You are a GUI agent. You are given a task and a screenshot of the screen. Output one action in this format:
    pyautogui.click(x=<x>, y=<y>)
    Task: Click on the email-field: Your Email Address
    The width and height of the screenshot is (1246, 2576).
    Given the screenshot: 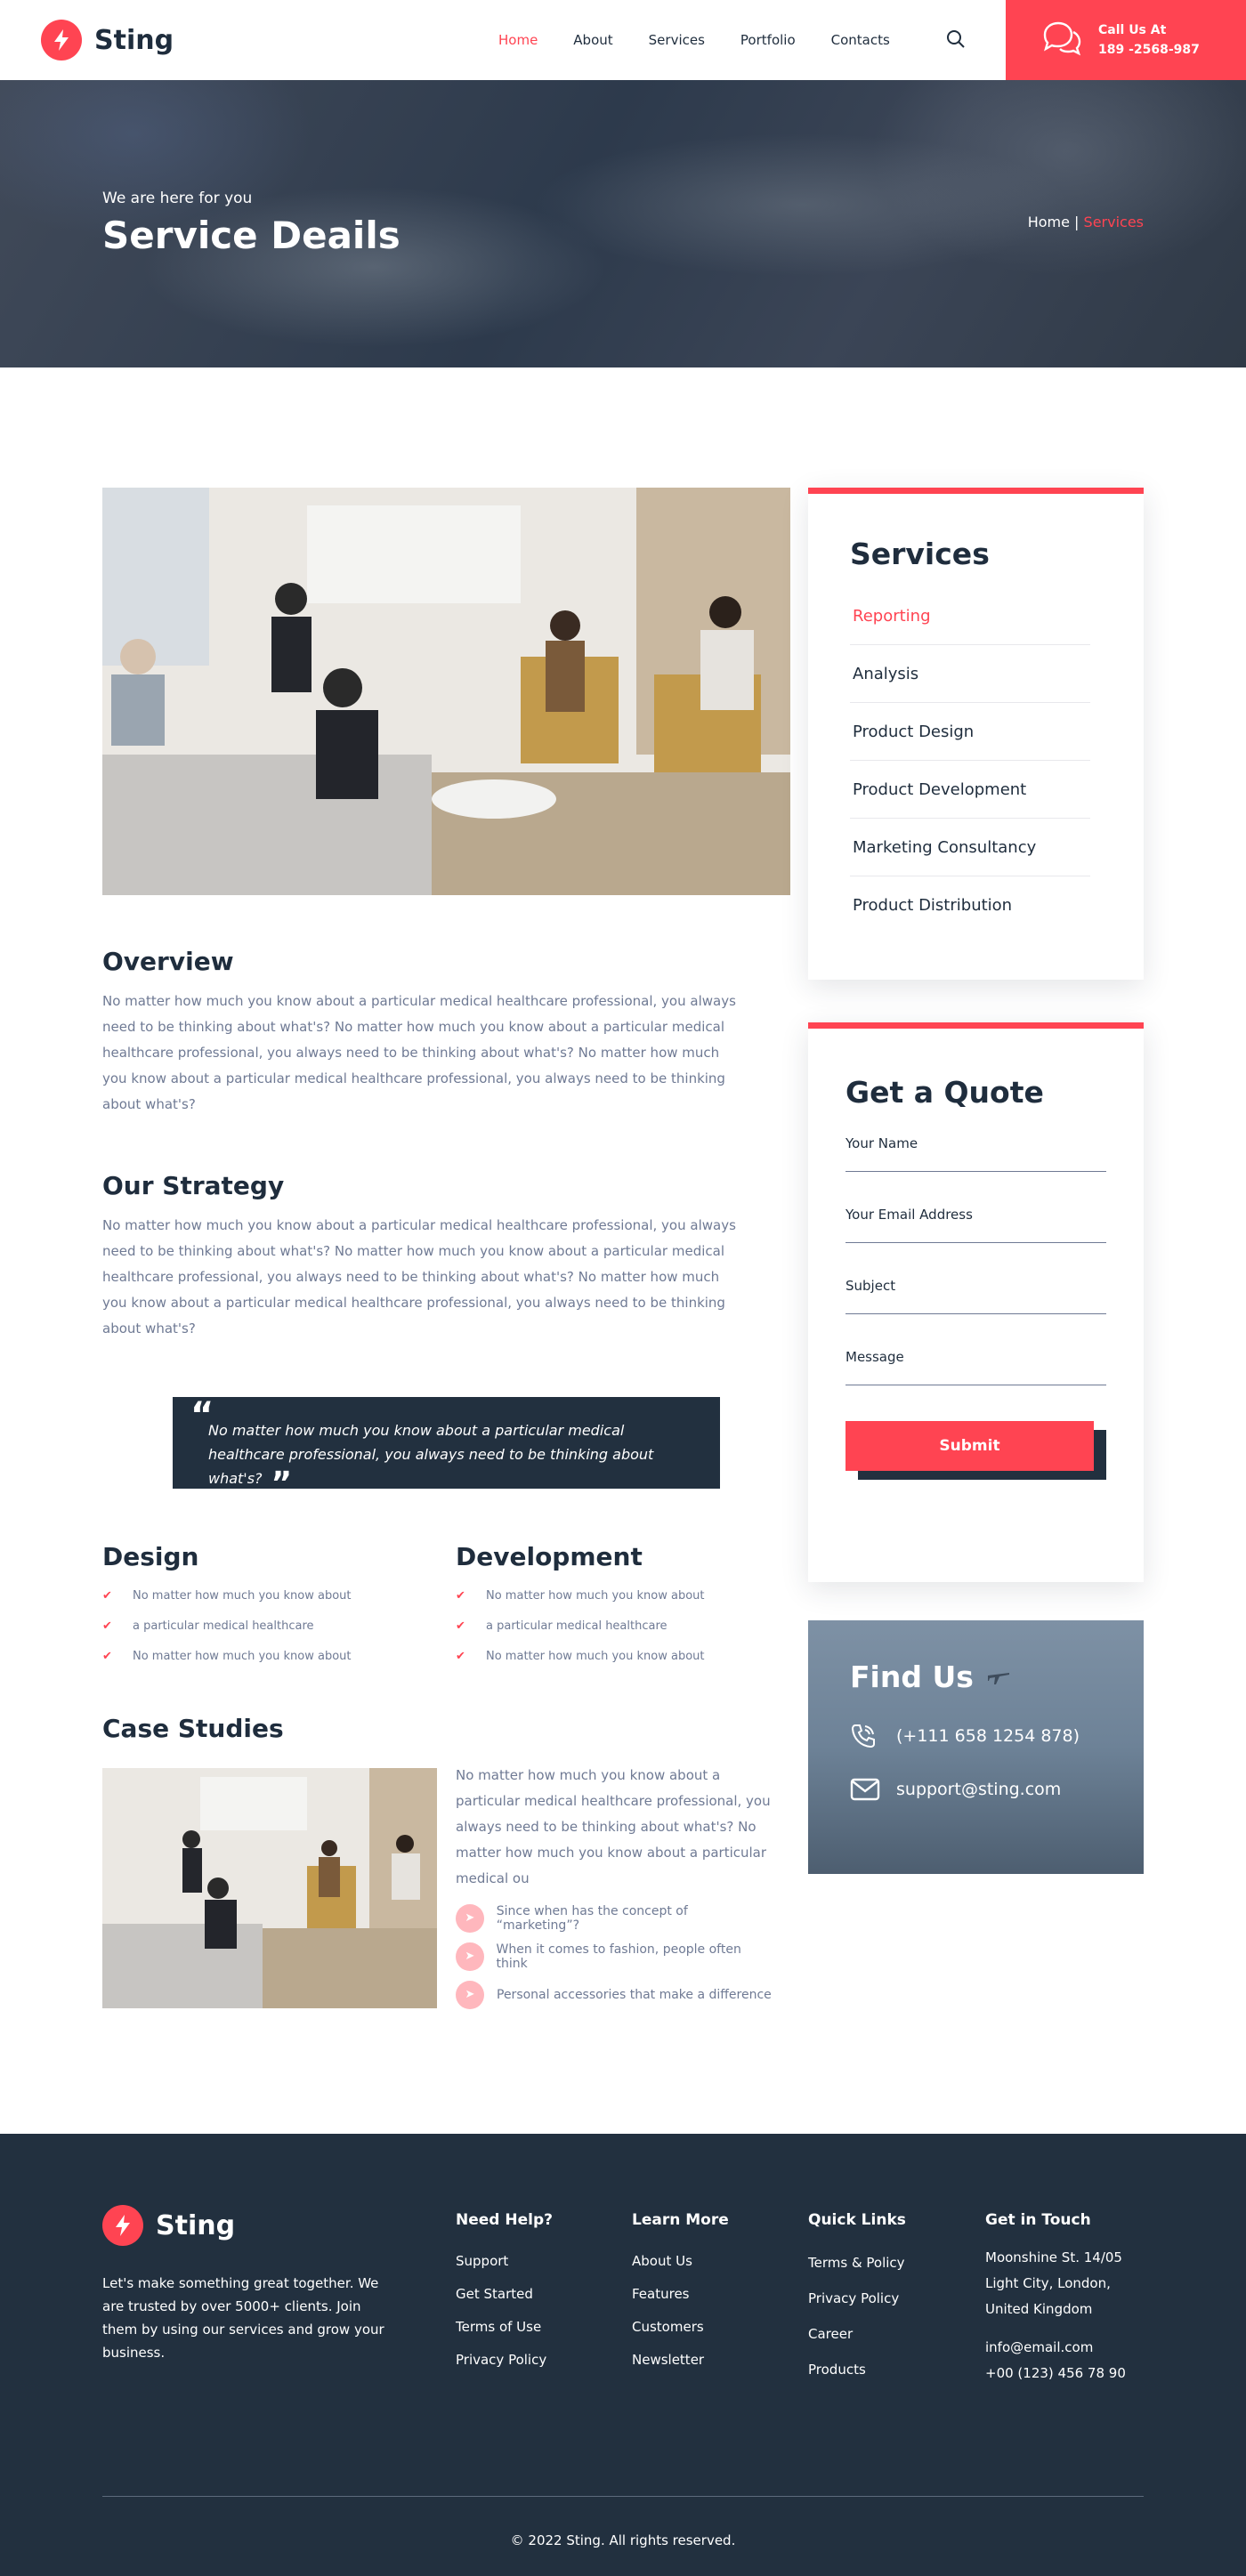 What is the action you would take?
    pyautogui.click(x=976, y=1224)
    